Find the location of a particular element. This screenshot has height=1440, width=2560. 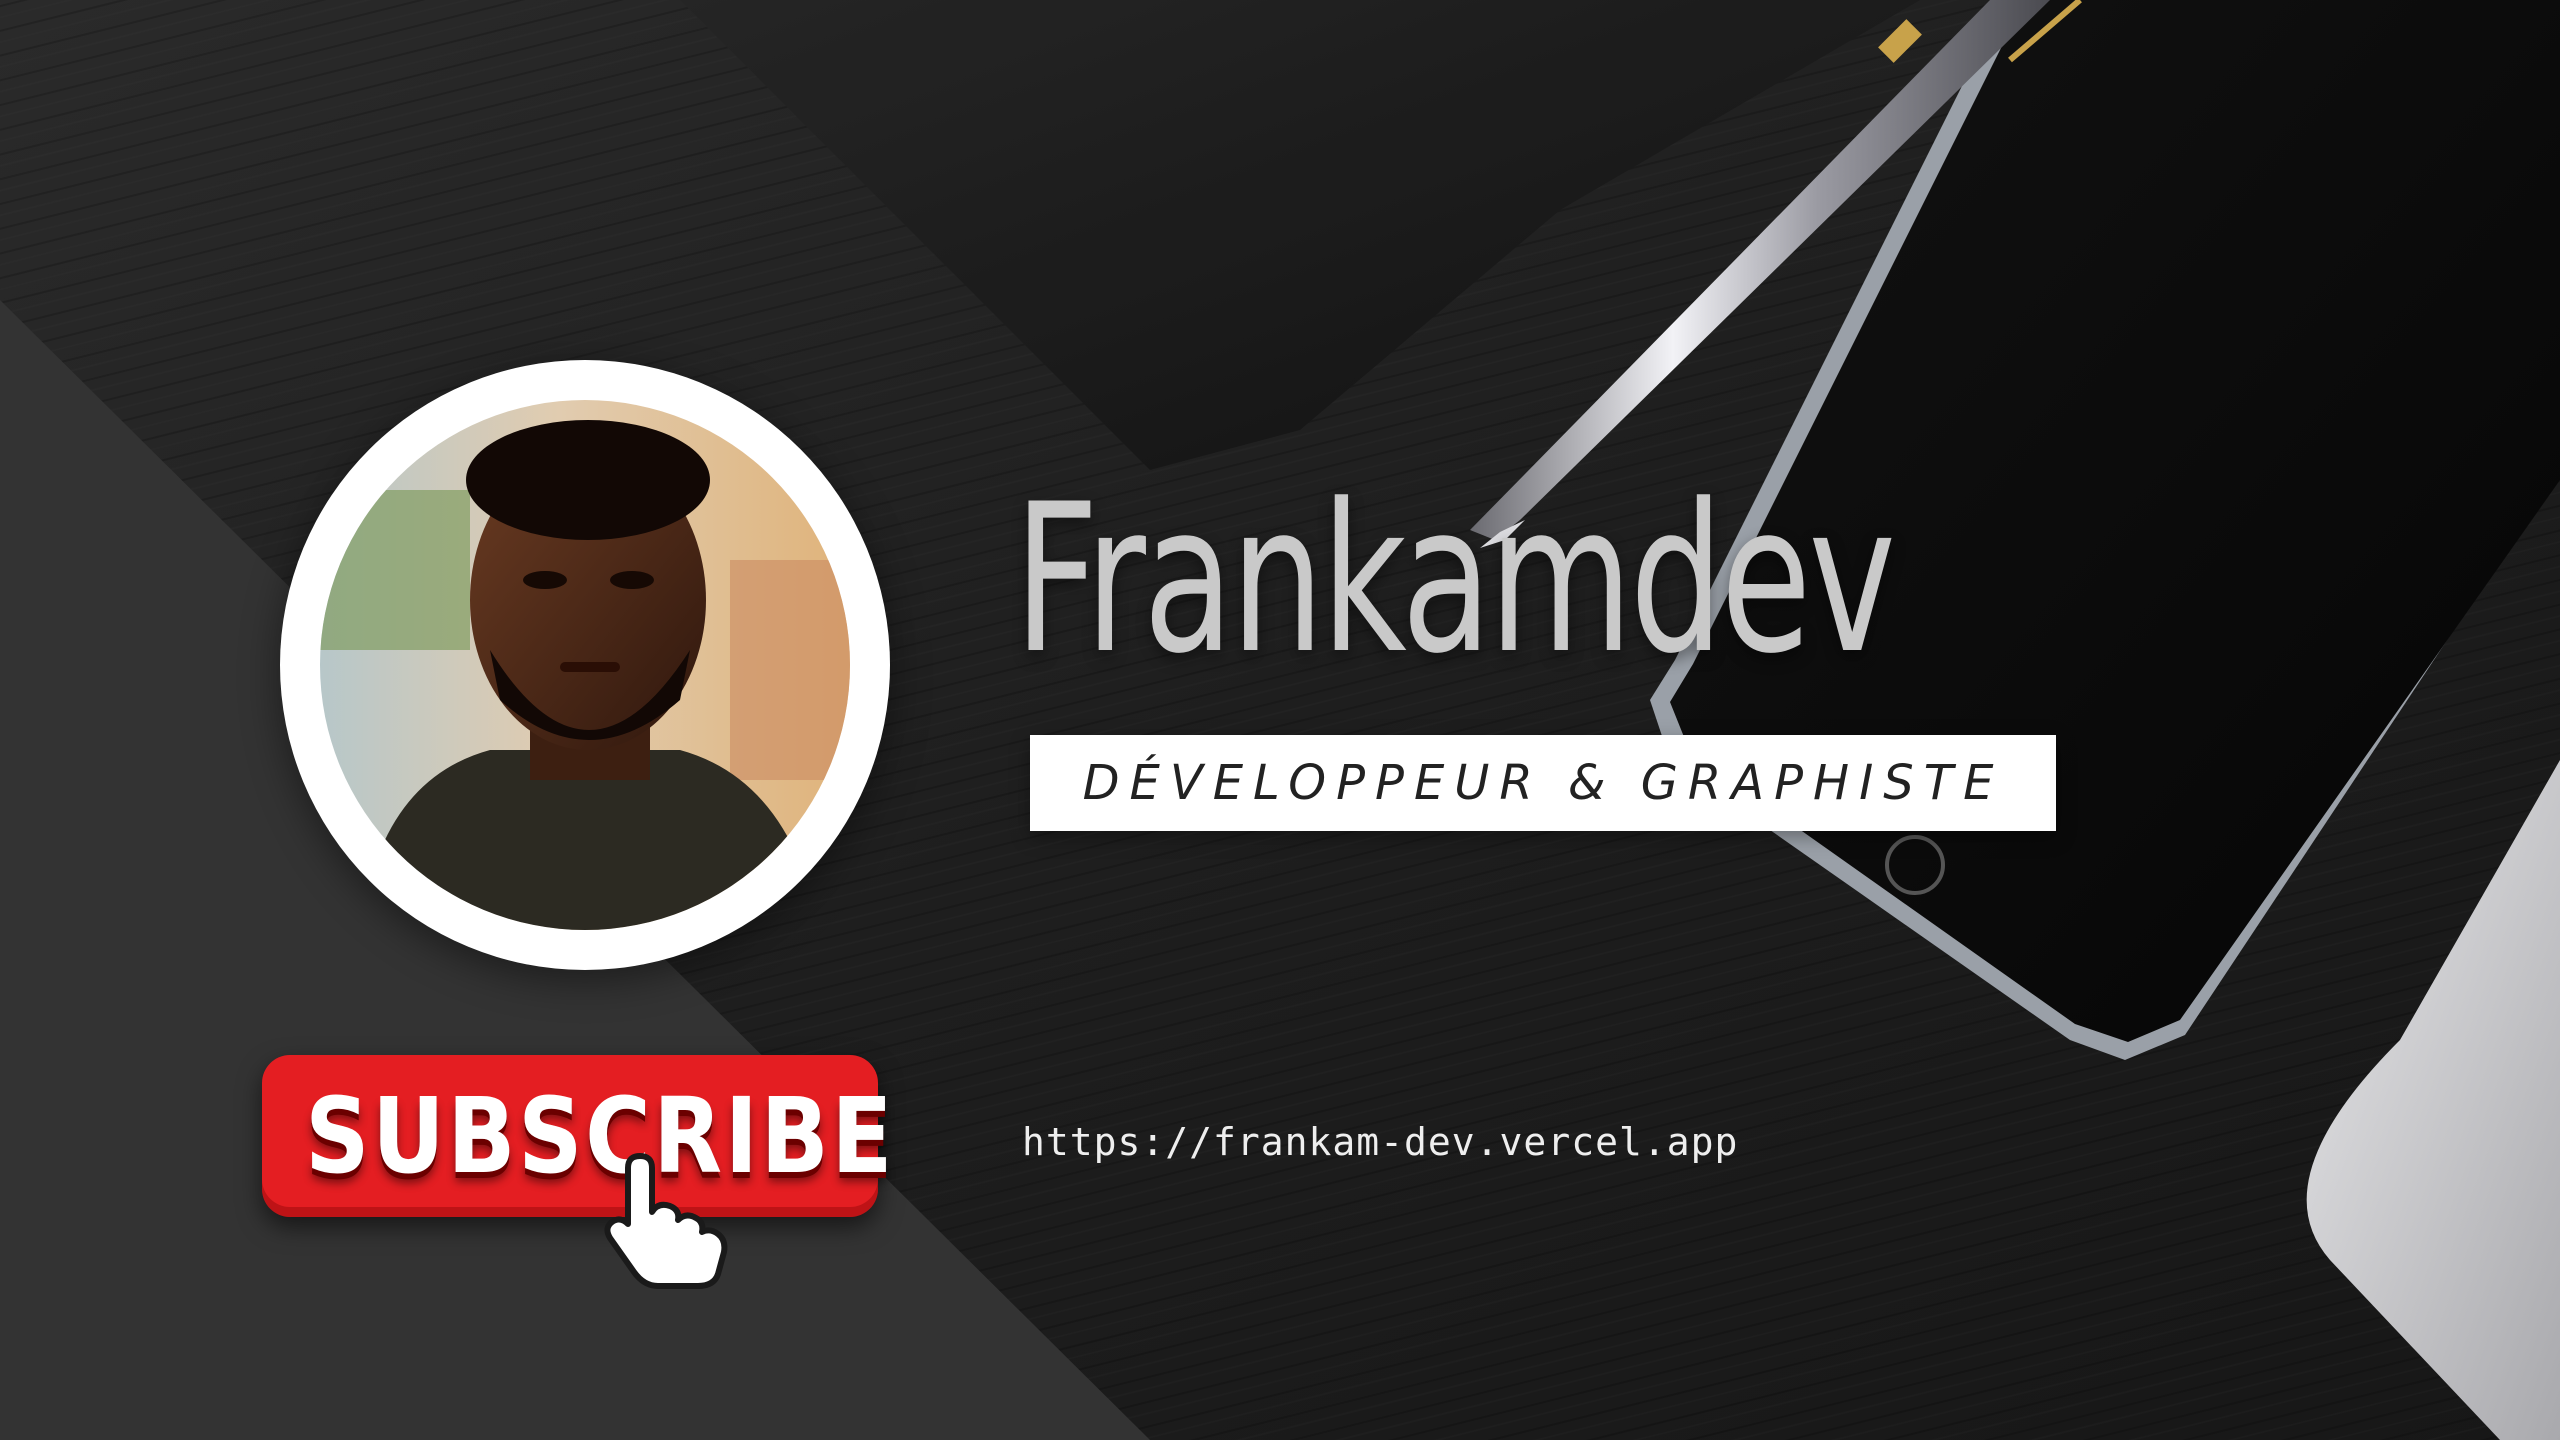

tagline-text: DÉVELOPPEUR & GRAPHISTE is located at coordinates (1543, 783).